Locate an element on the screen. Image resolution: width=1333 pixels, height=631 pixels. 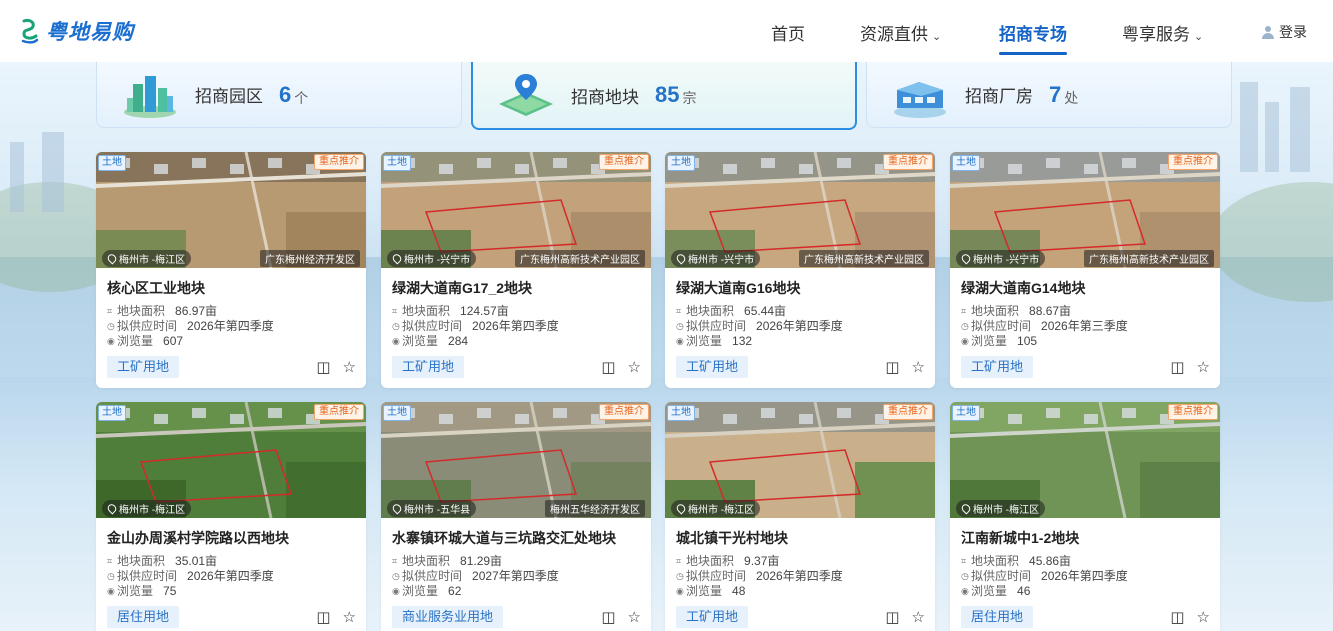
area-row: ⌗ 地块面积 86.97亩 is located at coordinates (236, 311).